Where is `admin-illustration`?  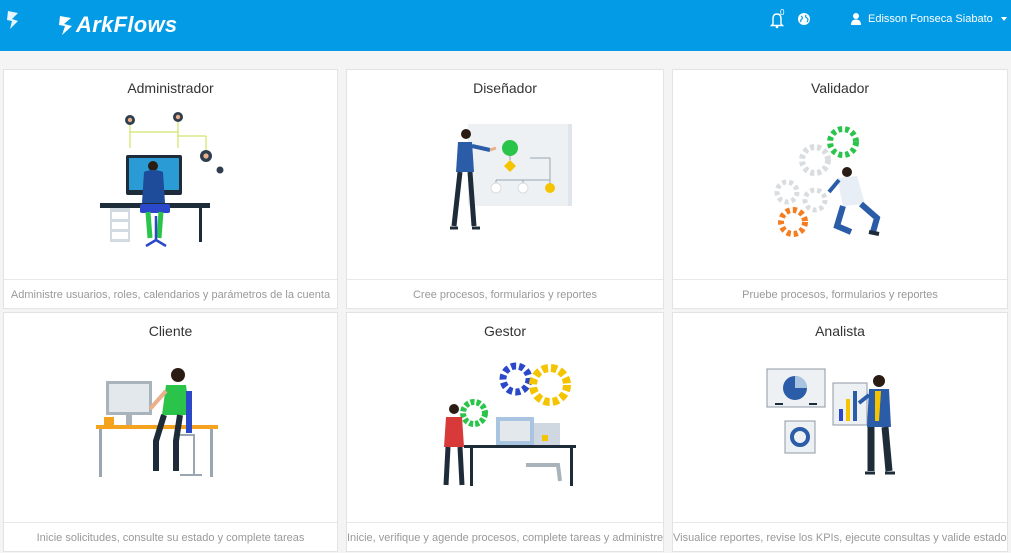
admin-illustration is located at coordinates (170, 193).